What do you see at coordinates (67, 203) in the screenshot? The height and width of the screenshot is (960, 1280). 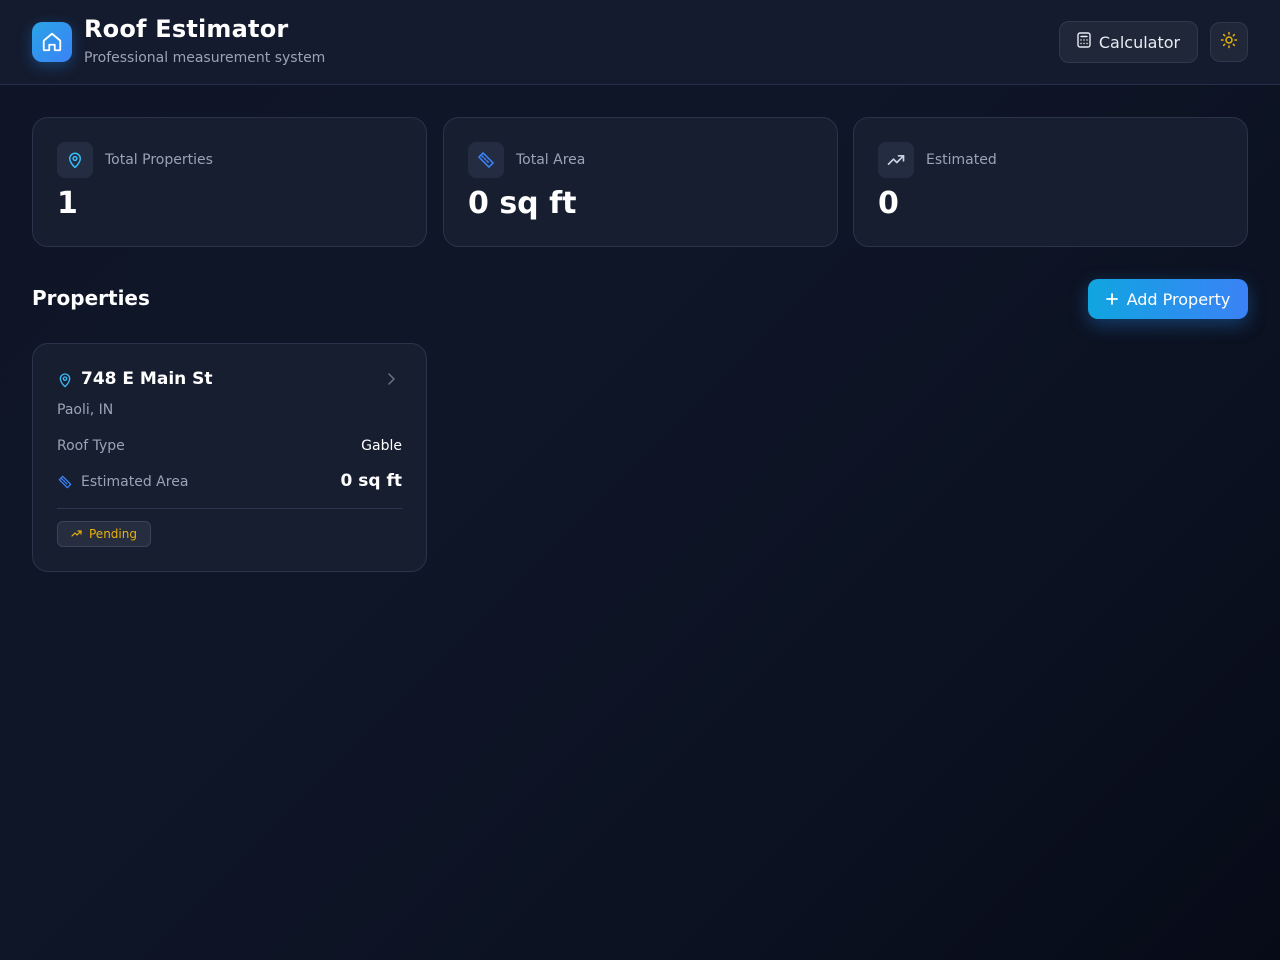 I see `stat-value: 1` at bounding box center [67, 203].